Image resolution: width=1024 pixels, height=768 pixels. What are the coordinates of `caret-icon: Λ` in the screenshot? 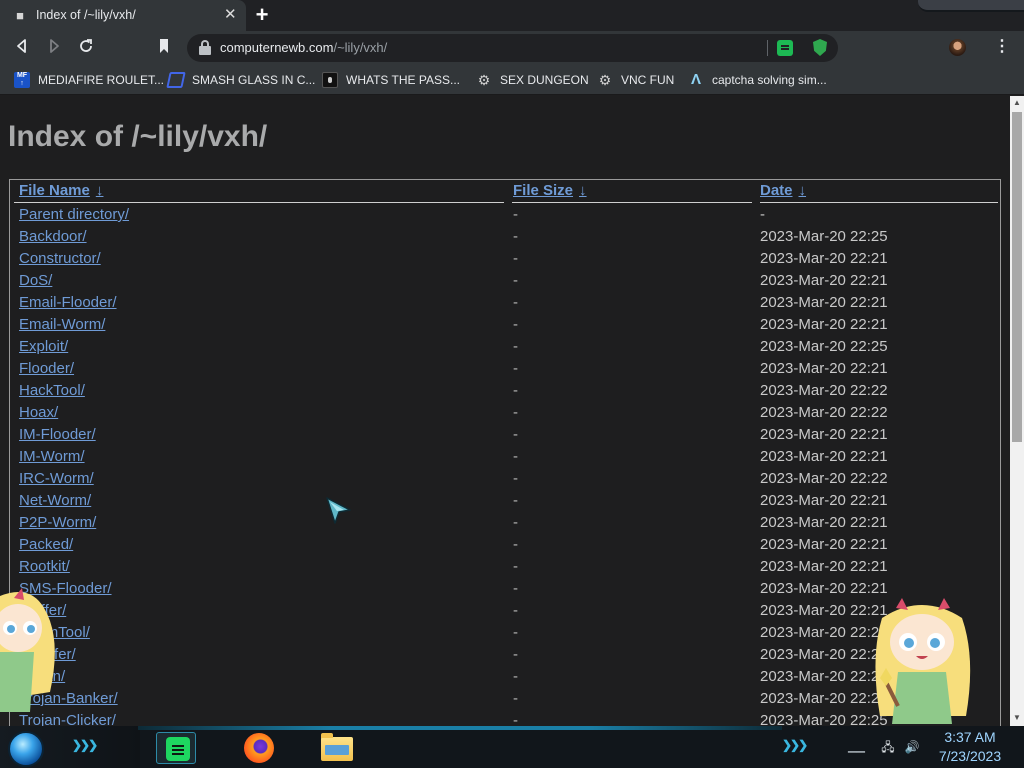 It's located at (695, 79).